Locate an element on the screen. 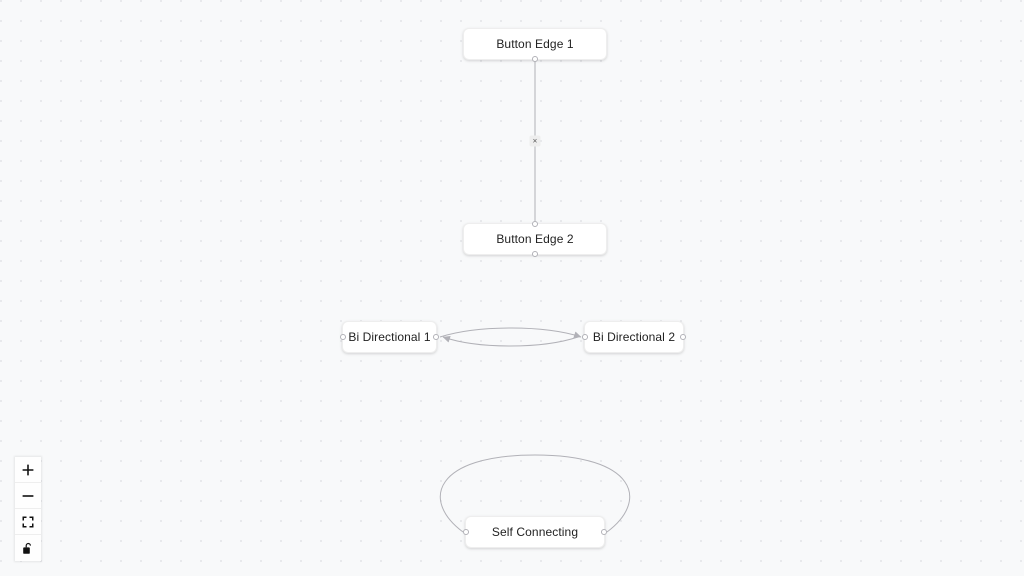 The image size is (1024, 576). zoom-out-button is located at coordinates (28, 496).